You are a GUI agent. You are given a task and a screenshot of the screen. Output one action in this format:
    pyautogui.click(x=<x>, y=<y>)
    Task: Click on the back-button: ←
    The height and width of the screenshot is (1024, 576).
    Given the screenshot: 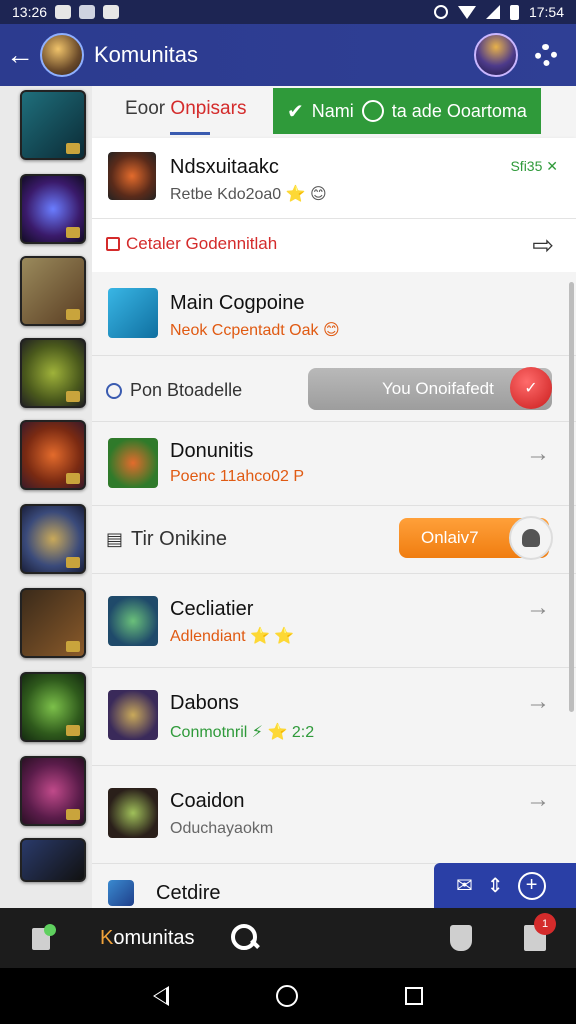 What is the action you would take?
    pyautogui.click(x=20, y=55)
    